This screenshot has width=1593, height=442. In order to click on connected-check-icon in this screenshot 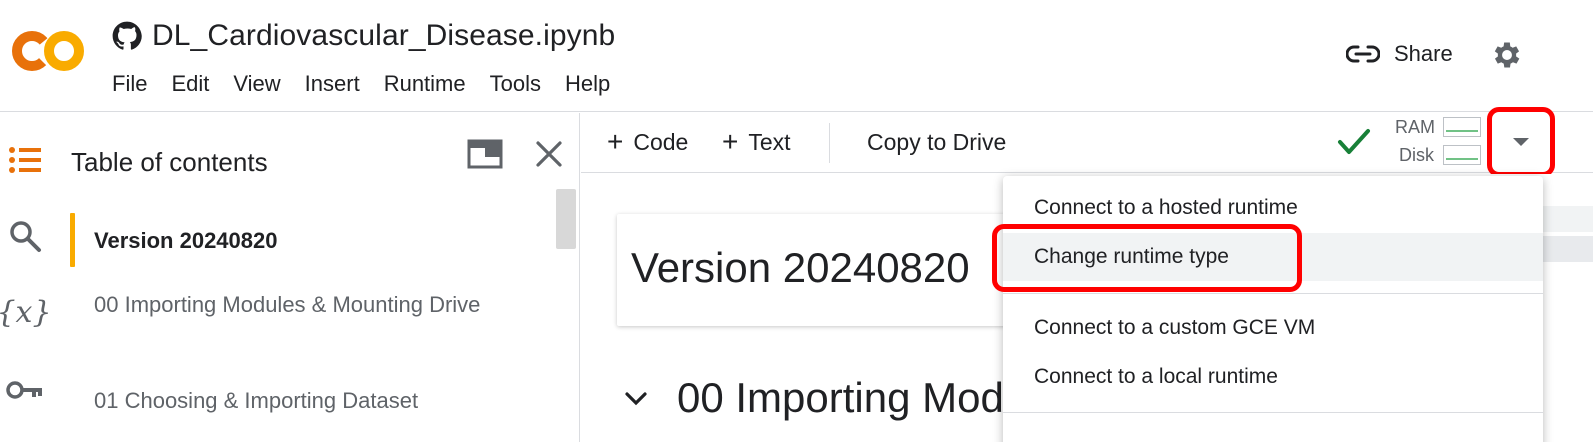, I will do `click(1354, 141)`.